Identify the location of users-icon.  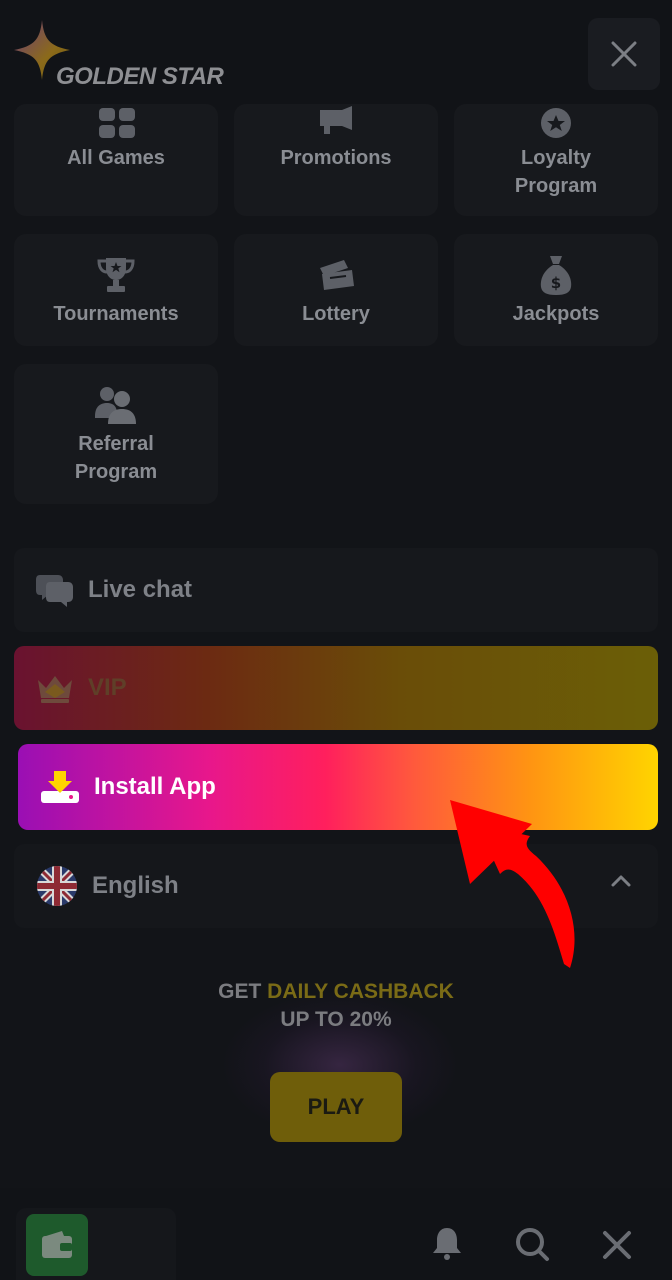
(115, 405).